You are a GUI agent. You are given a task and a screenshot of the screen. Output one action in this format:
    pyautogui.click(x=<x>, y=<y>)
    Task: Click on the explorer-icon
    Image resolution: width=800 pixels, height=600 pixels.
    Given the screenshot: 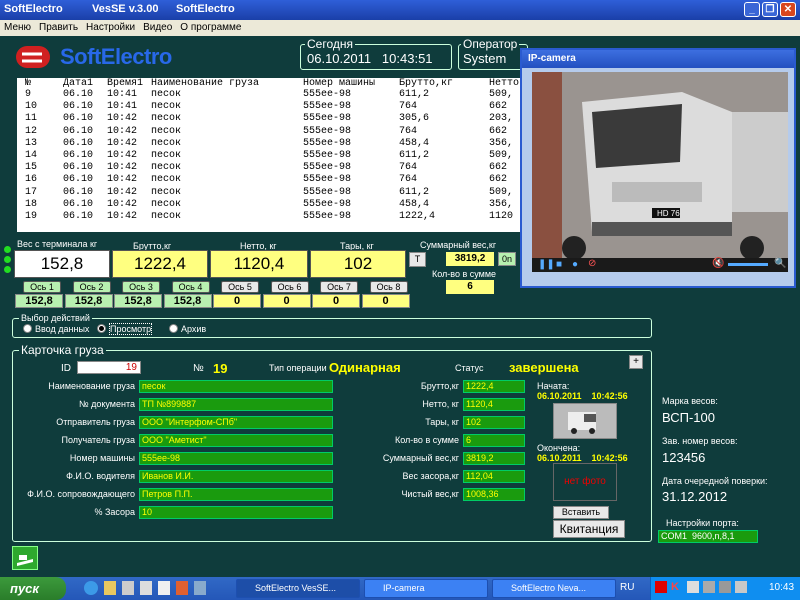 What is the action you would take?
    pyautogui.click(x=128, y=588)
    